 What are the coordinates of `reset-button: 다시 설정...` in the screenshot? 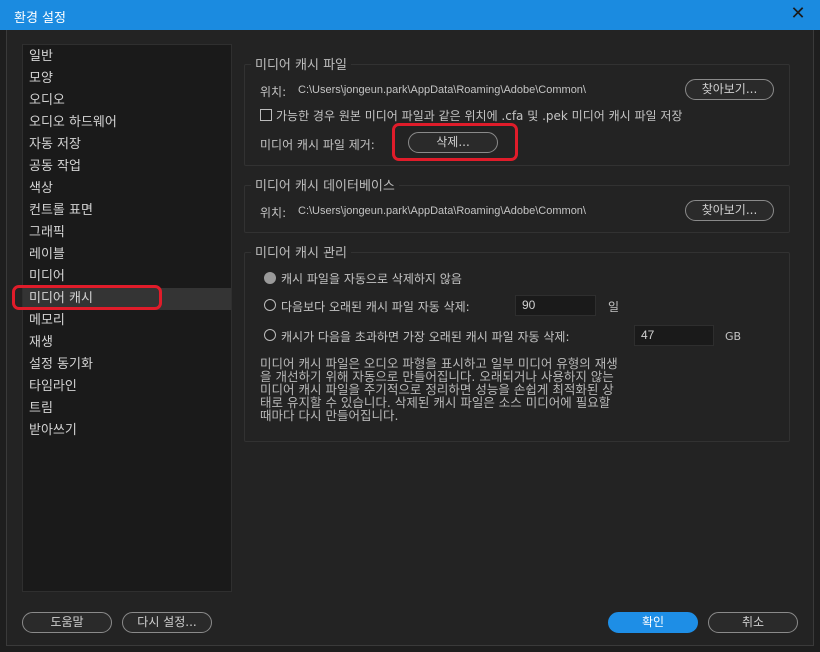 It's located at (167, 622).